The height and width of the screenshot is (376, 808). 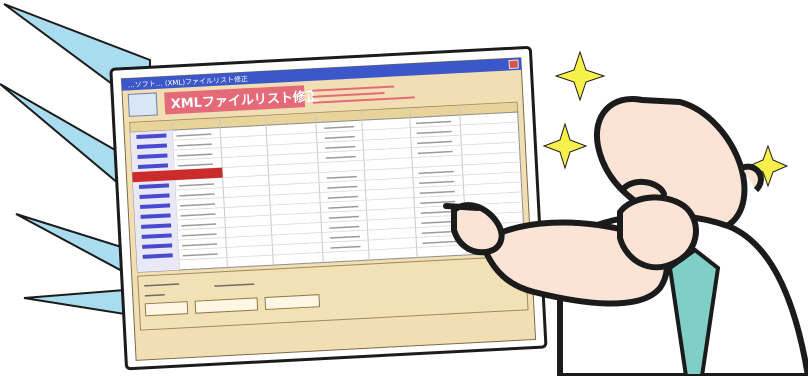 What do you see at coordinates (462, 207) in the screenshot?
I see `pointing-finger` at bounding box center [462, 207].